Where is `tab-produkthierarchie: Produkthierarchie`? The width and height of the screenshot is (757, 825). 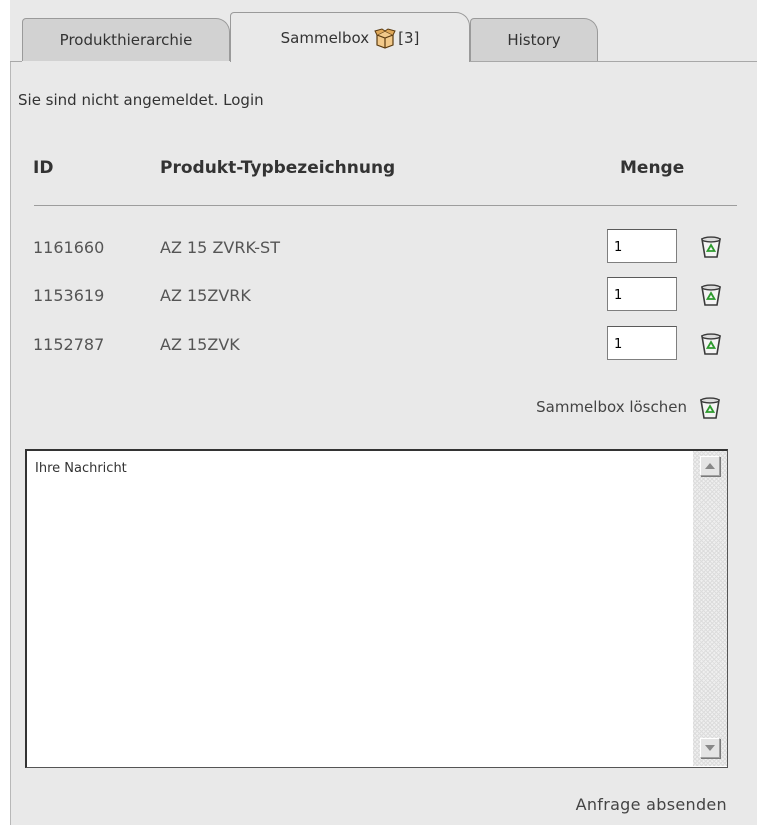 tab-produkthierarchie: Produkthierarchie is located at coordinates (126, 39).